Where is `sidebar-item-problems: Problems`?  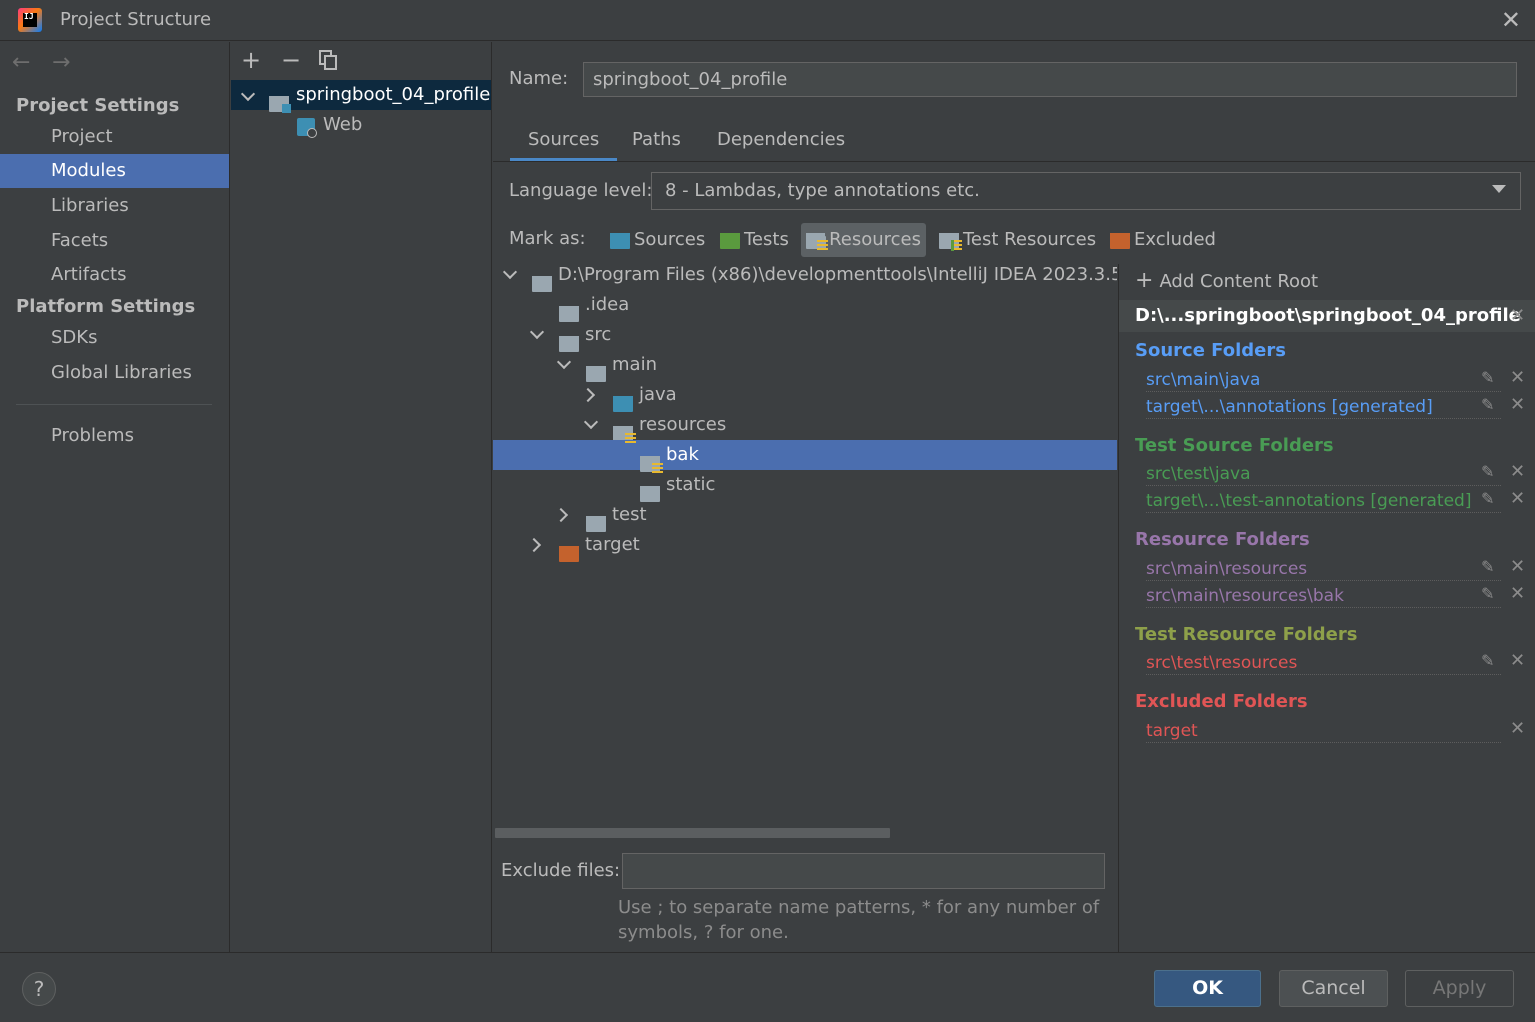 sidebar-item-problems: Problems is located at coordinates (114, 436).